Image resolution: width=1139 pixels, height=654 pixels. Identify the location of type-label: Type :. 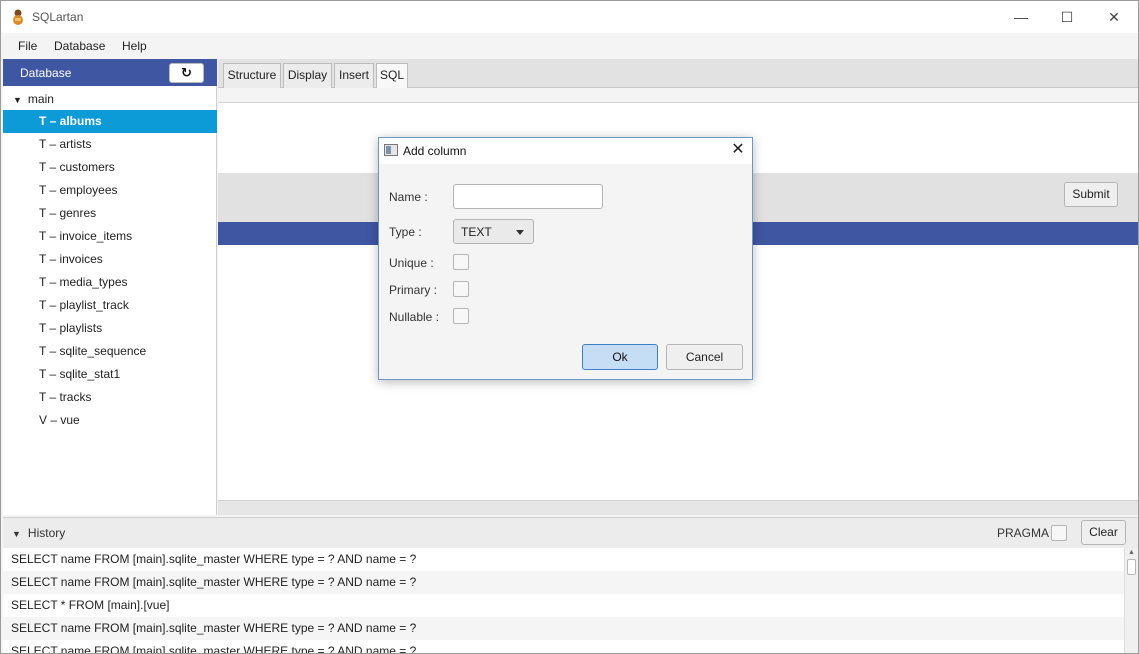
(405, 232).